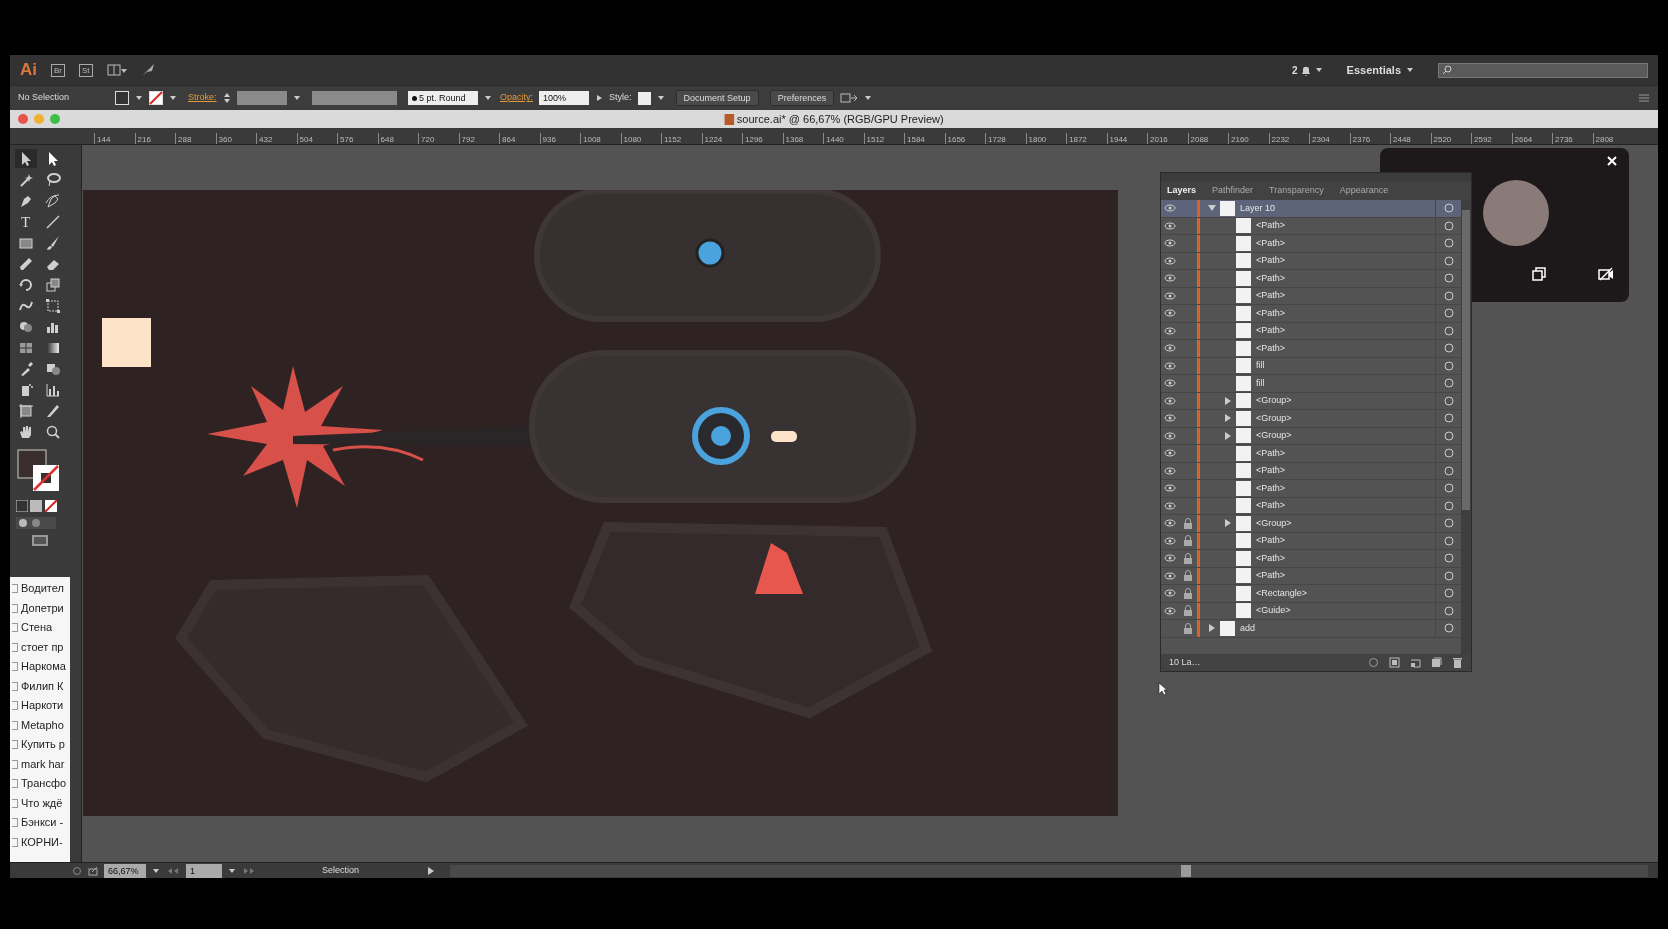 The height and width of the screenshot is (929, 1668). Describe the element at coordinates (116, 70) in the screenshot. I see `arrange-documents-icon` at that location.